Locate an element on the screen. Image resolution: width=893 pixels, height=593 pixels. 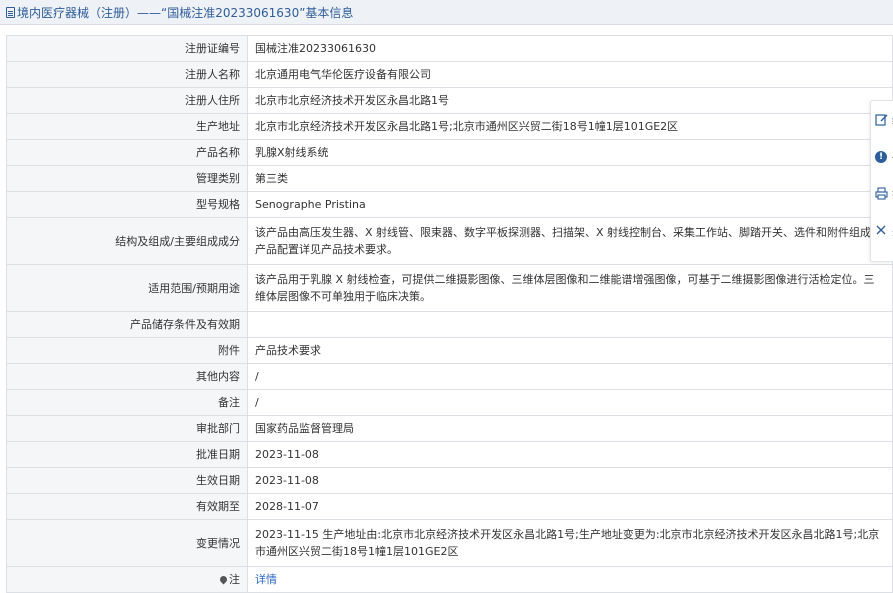
row-value: 2028-11-07 is located at coordinates (570, 506).